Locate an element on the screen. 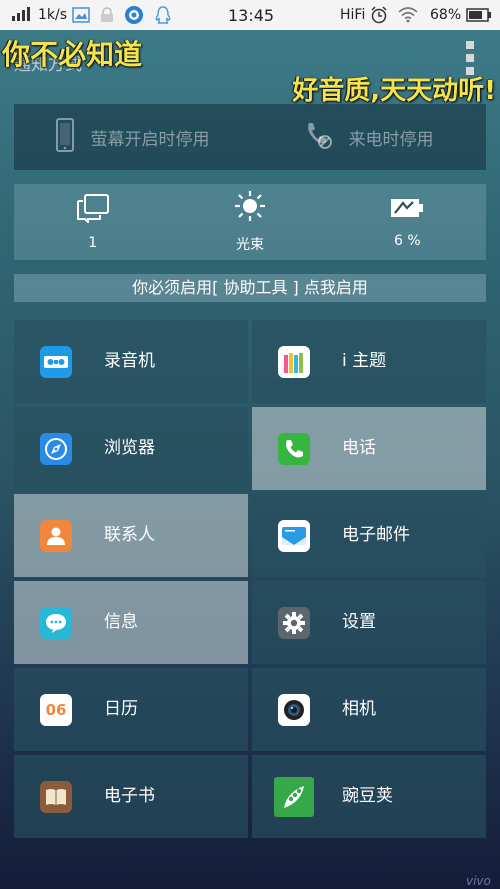 The height and width of the screenshot is (889, 500). app-circle-icon is located at coordinates (134, 15).